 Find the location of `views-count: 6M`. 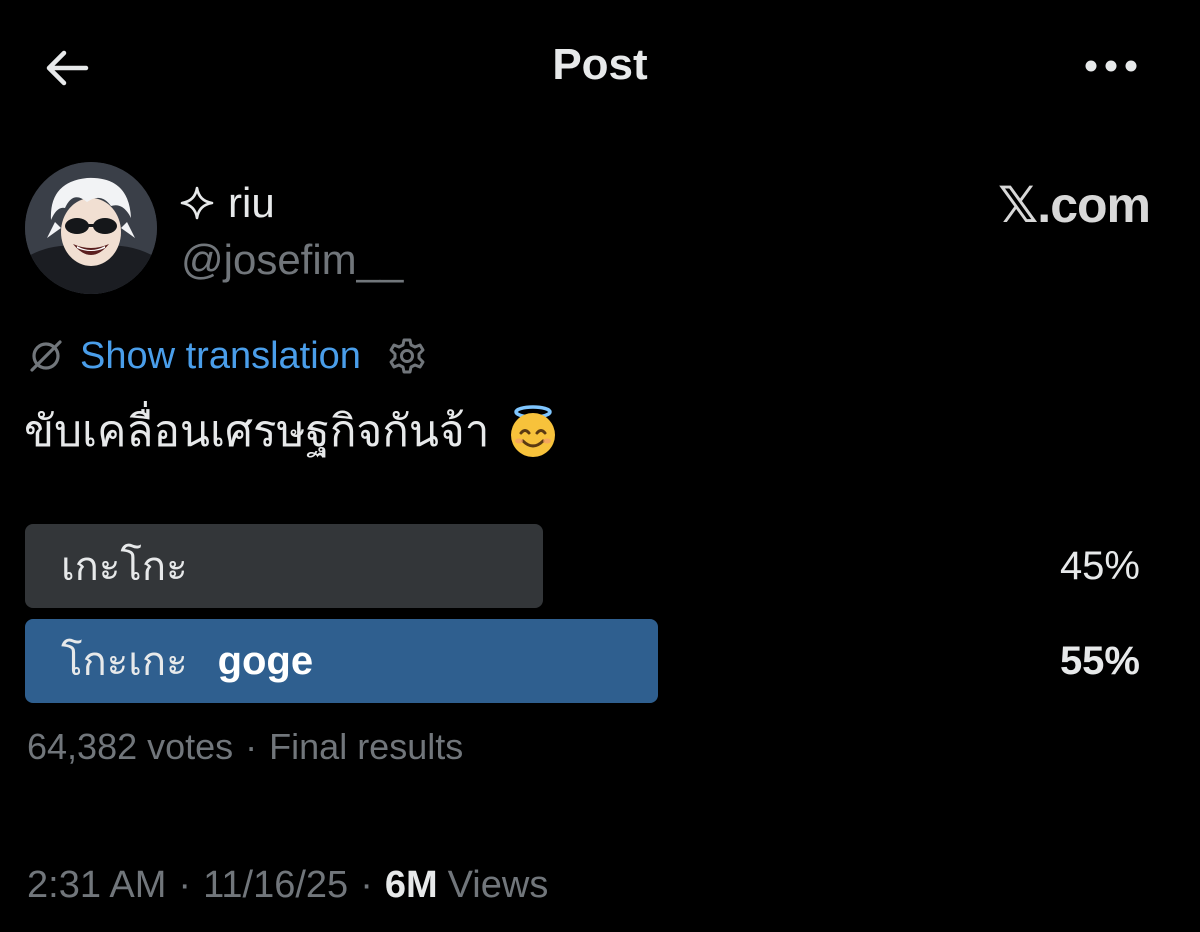

views-count: 6M is located at coordinates (411, 885).